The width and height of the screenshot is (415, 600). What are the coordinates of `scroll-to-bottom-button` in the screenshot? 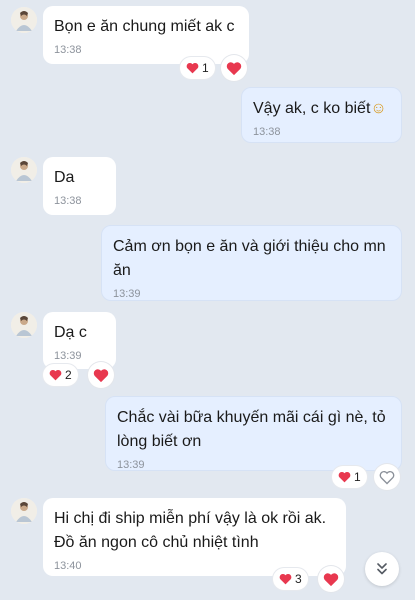 It's located at (382, 569).